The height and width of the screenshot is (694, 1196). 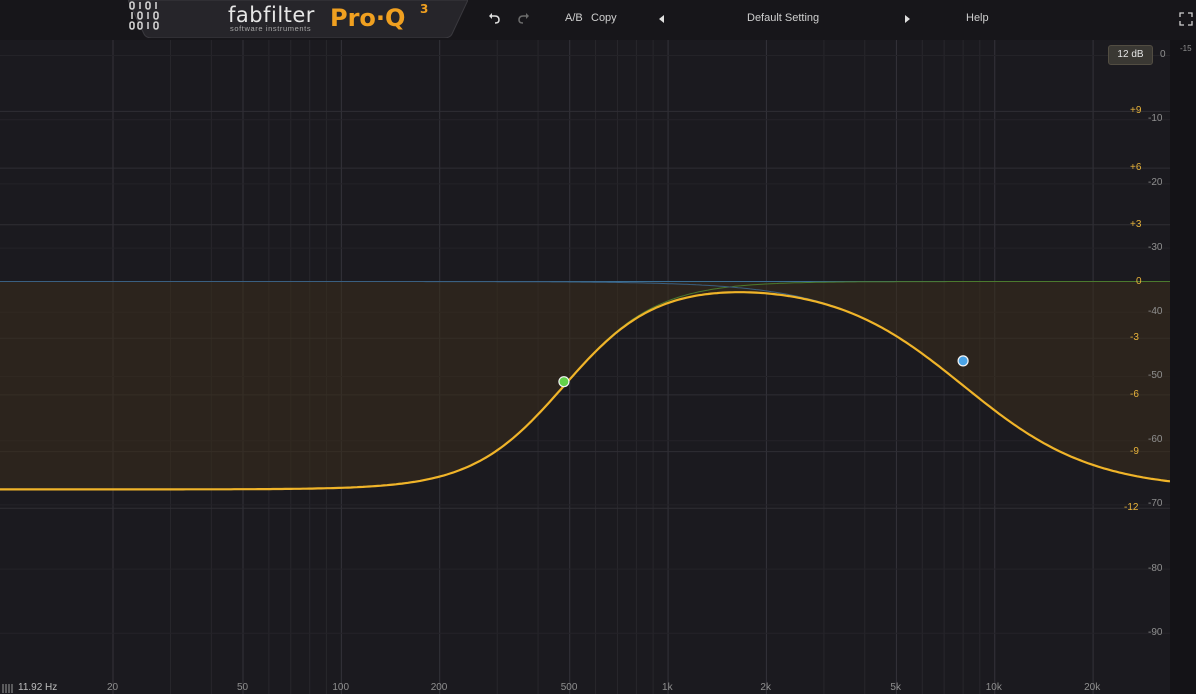 What do you see at coordinates (38, 687) in the screenshot?
I see `frequency-readout: 11.92 Hz` at bounding box center [38, 687].